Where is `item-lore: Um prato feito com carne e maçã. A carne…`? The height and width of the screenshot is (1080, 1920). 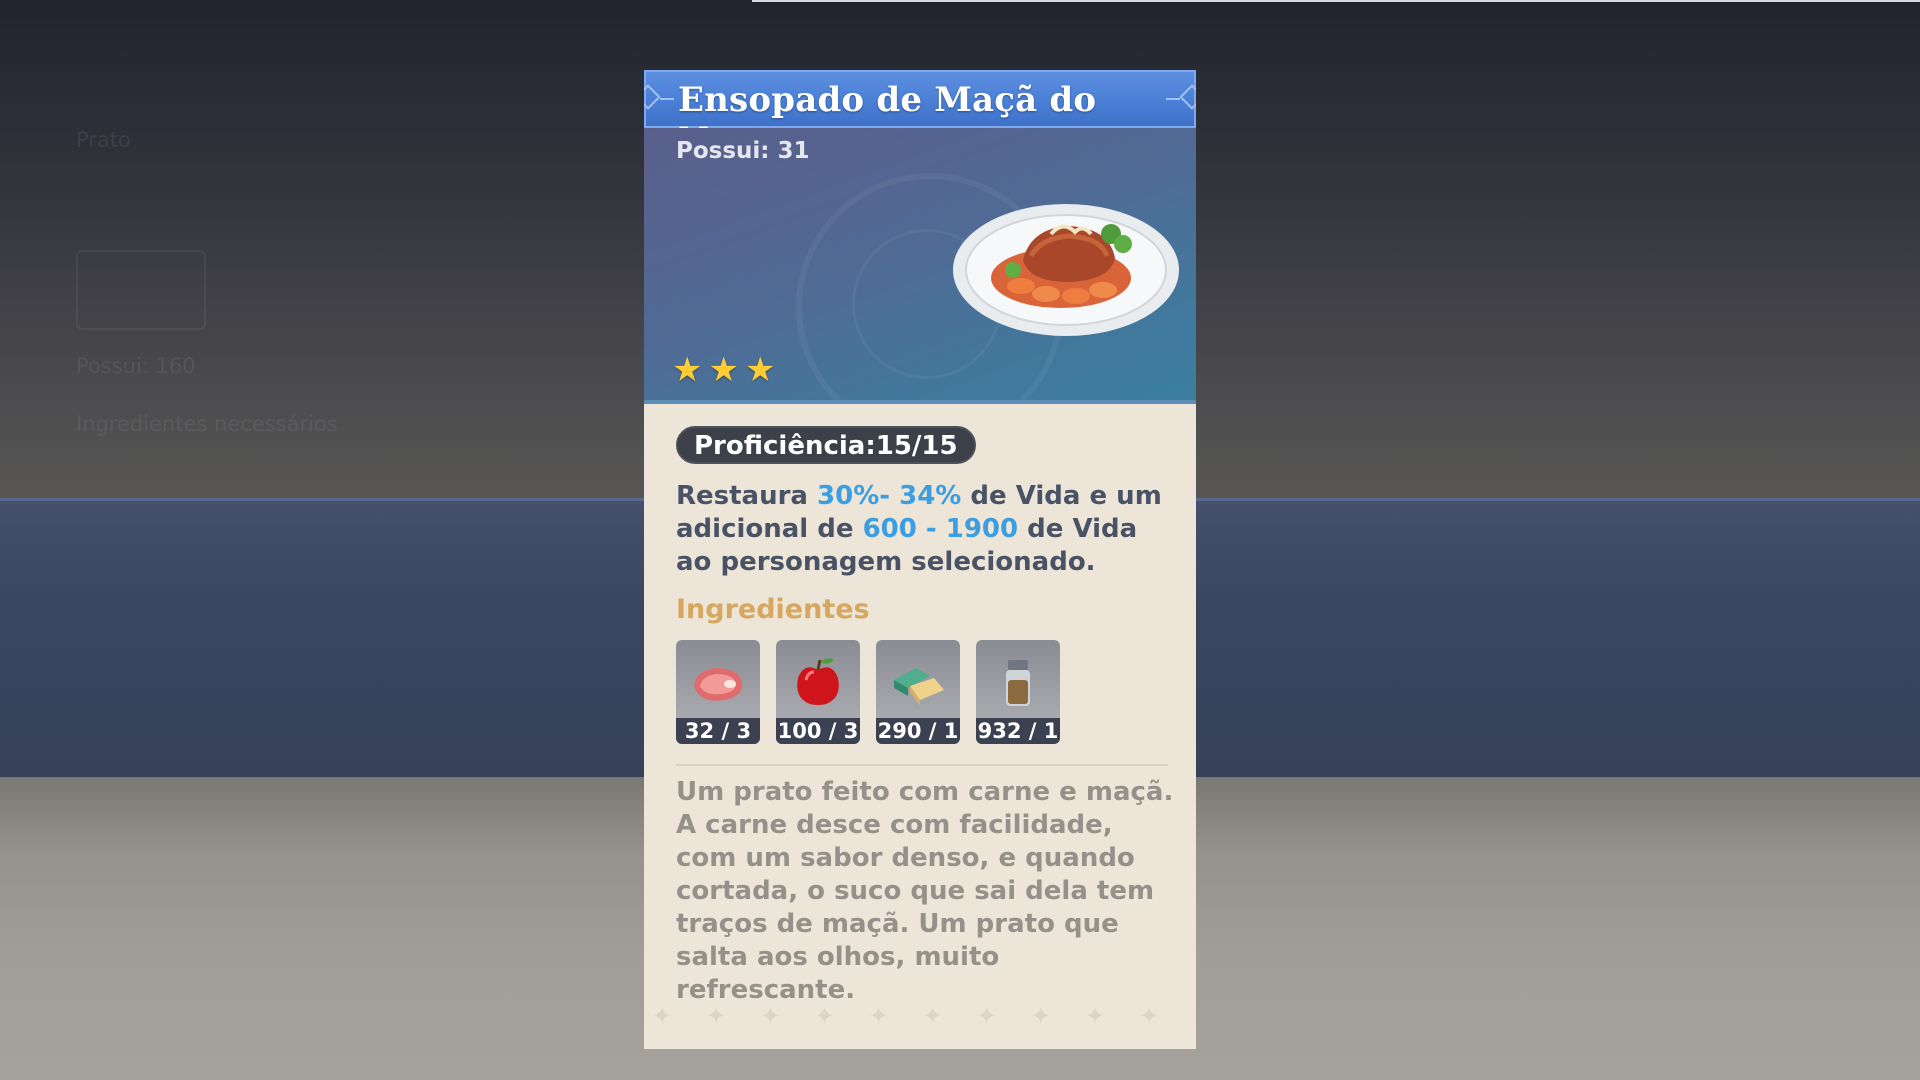 item-lore: Um prato feito com carne e maçã. A carne… is located at coordinates (925, 891).